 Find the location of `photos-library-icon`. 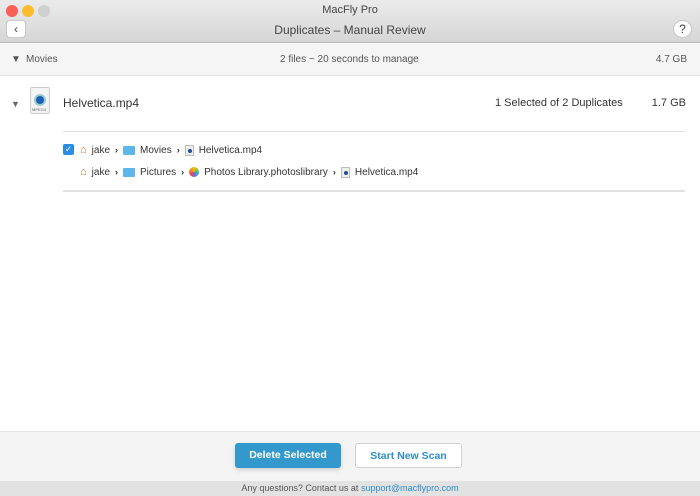

photos-library-icon is located at coordinates (194, 172).